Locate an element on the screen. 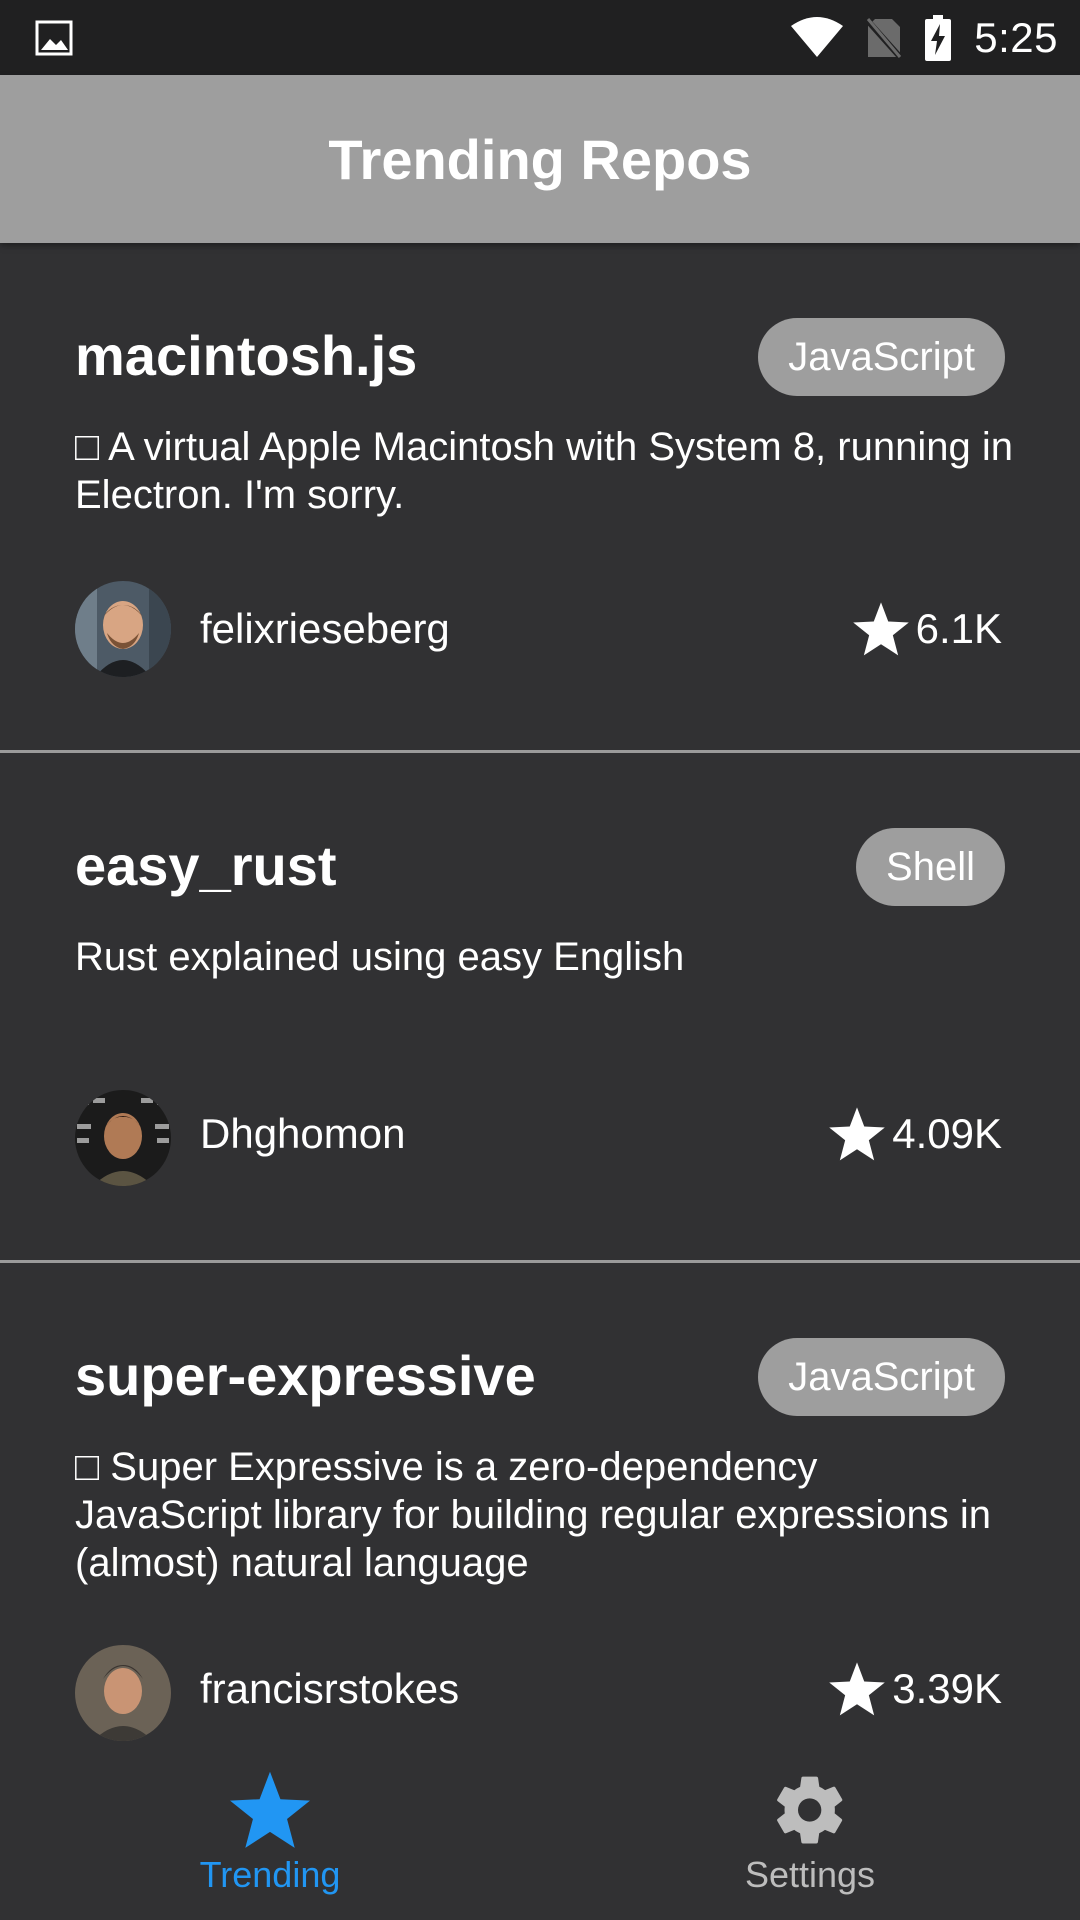 The image size is (1080, 1920). app-bar: Trending Repos is located at coordinates (540, 159).